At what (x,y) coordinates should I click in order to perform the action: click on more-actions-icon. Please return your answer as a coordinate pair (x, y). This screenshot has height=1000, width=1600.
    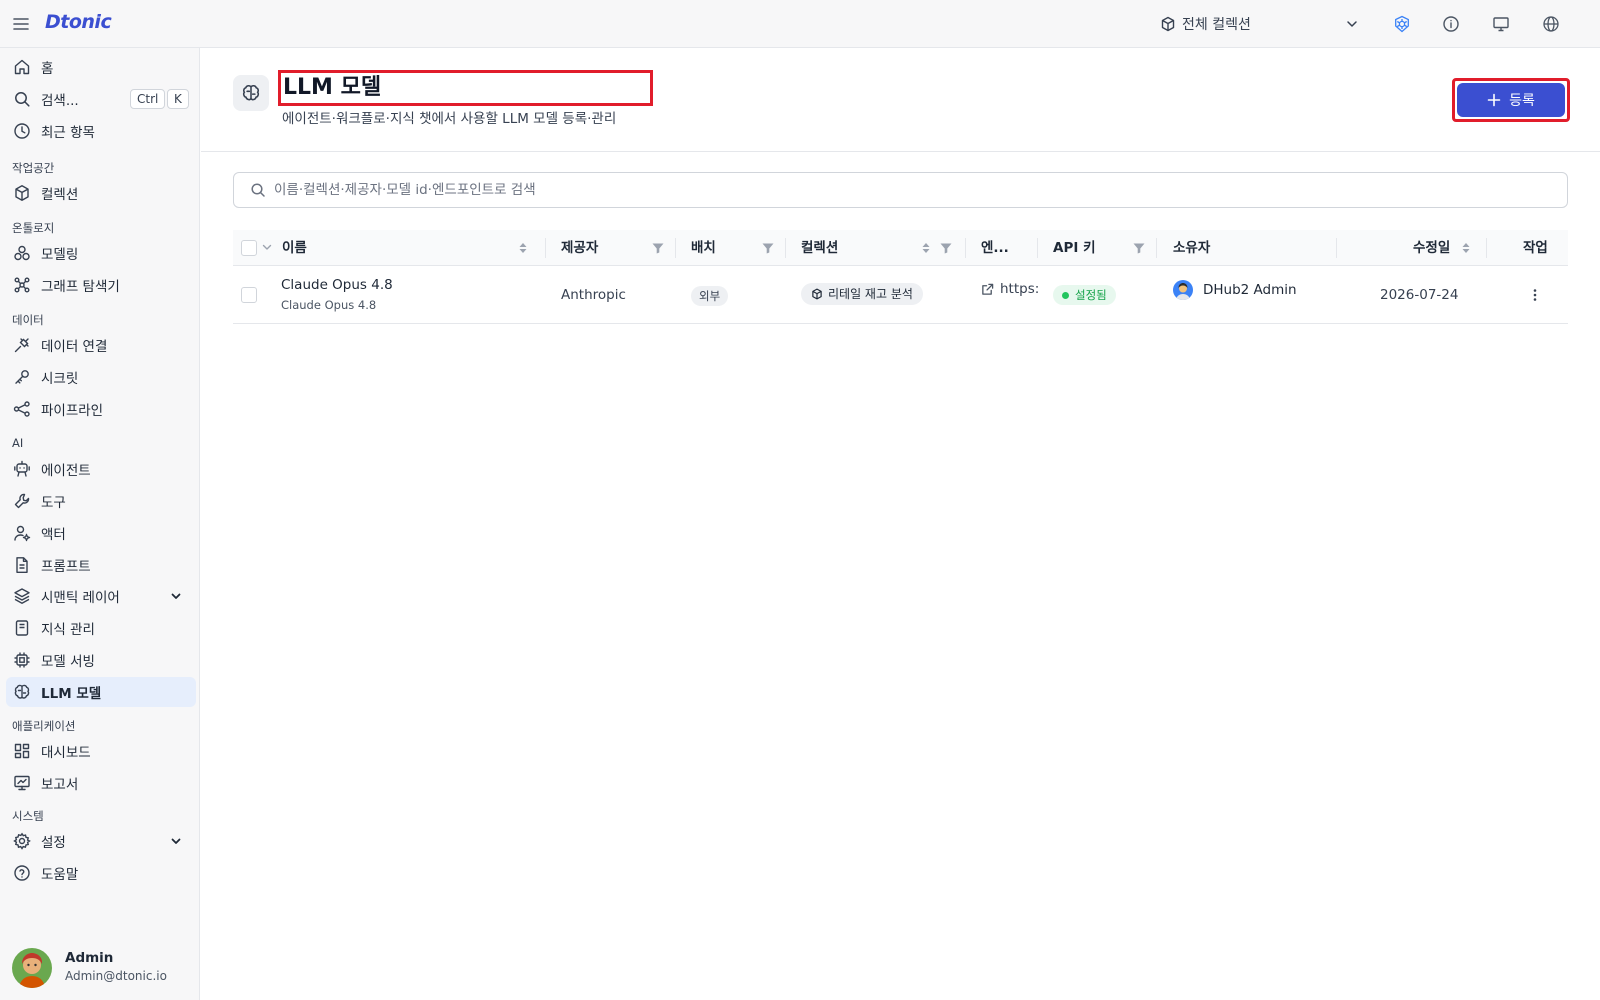
    Looking at the image, I should click on (1535, 295).